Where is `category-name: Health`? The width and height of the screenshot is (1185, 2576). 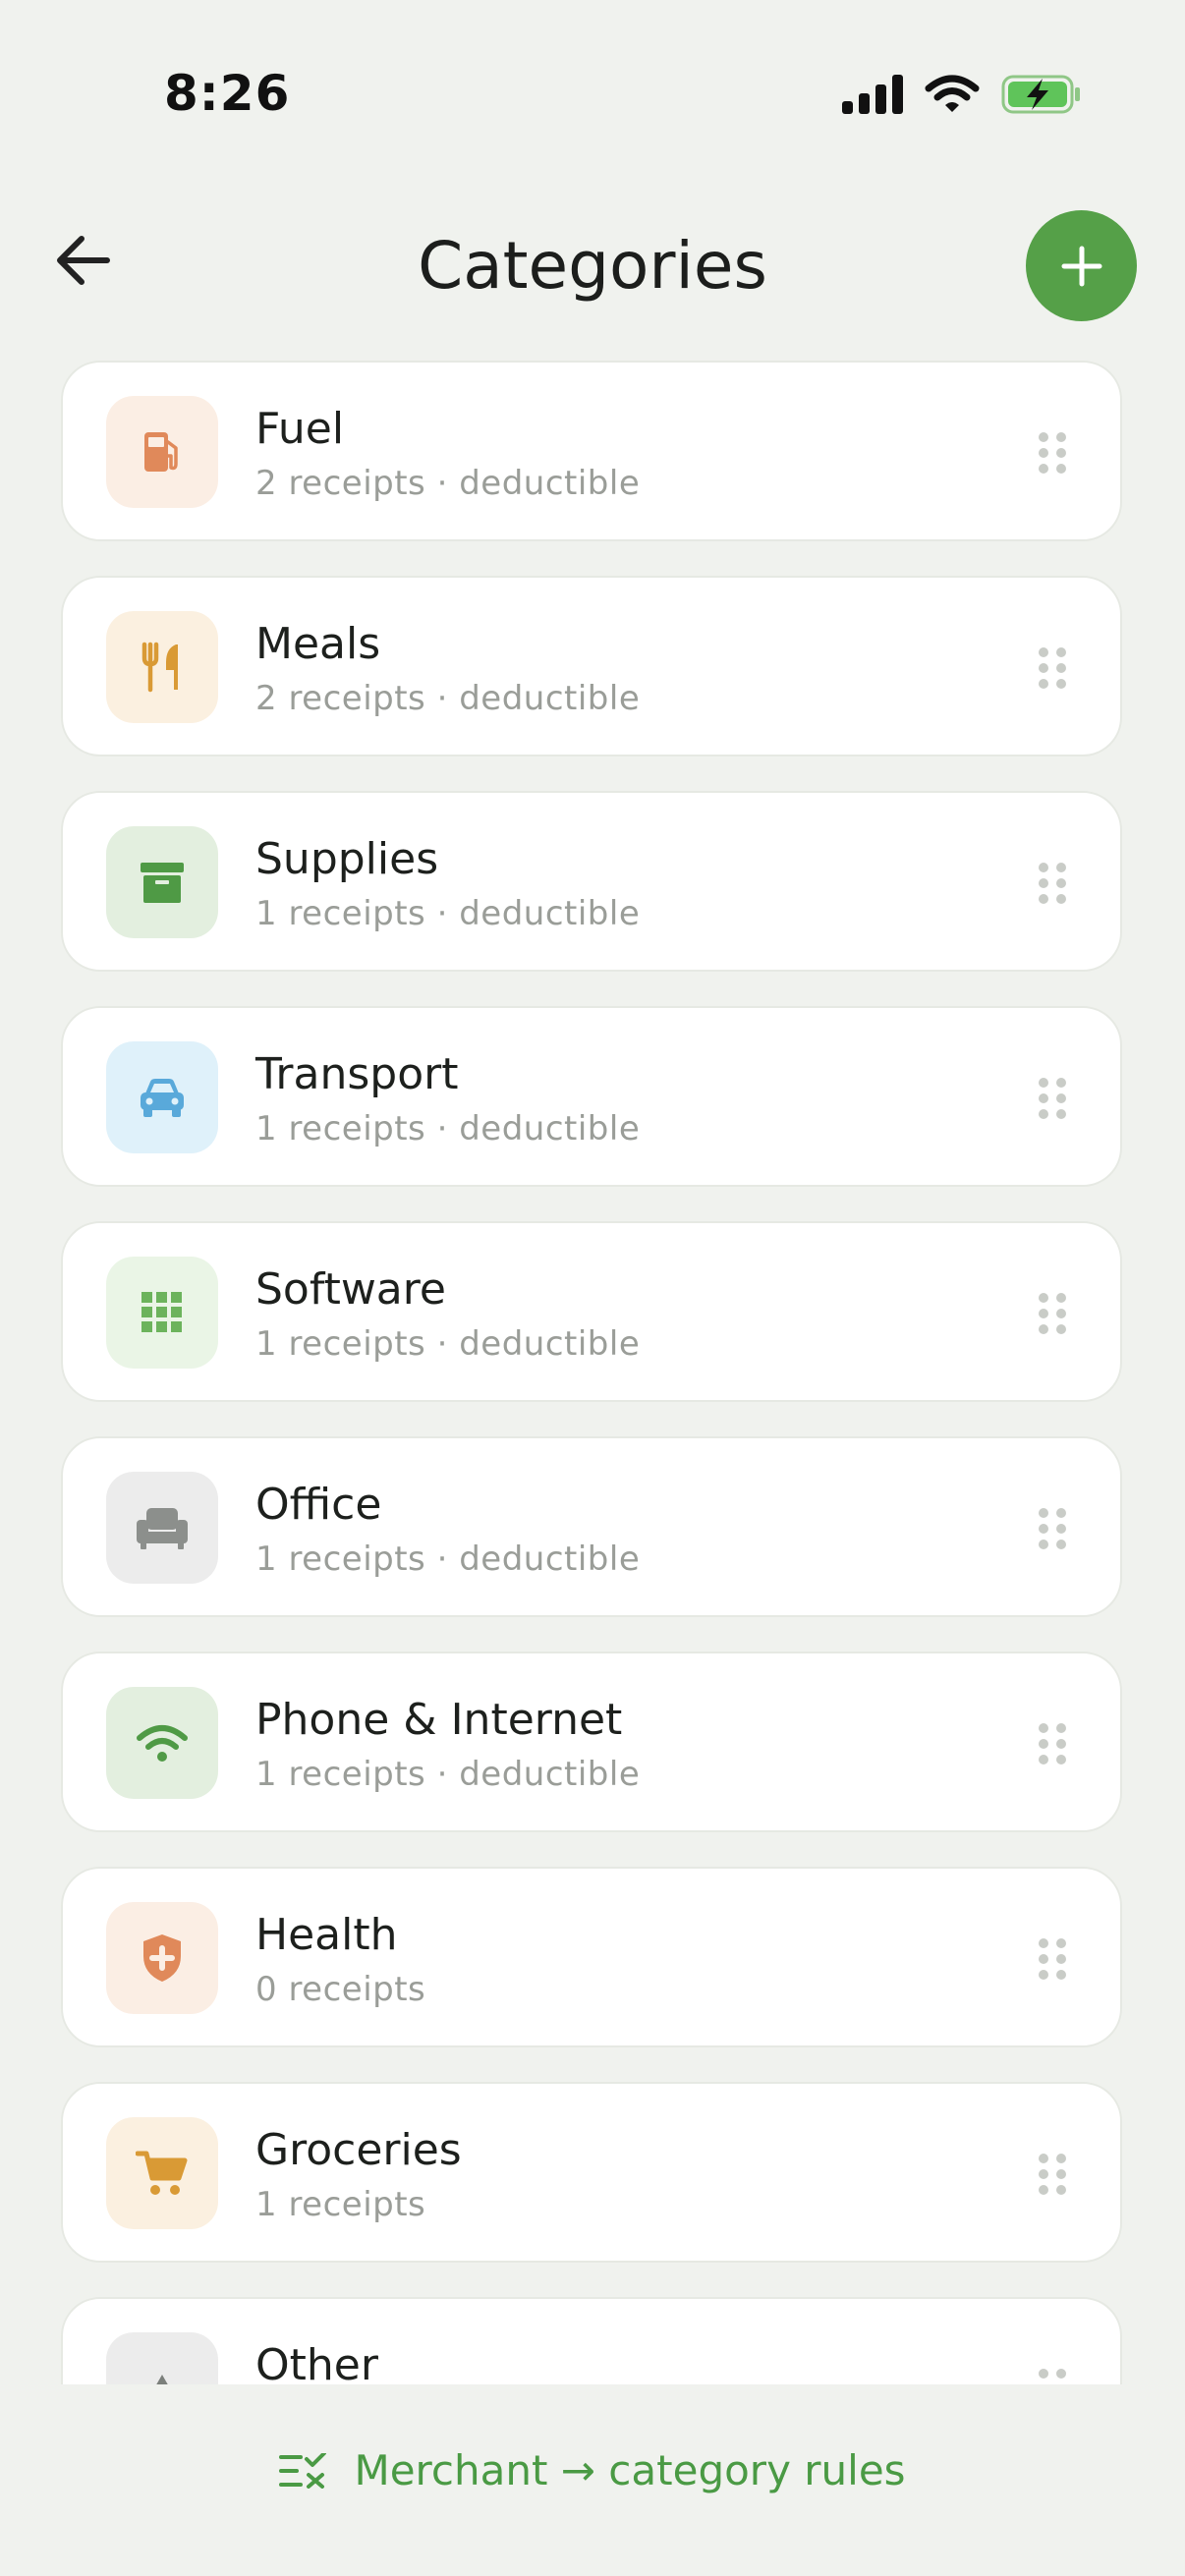 category-name: Health is located at coordinates (326, 1935).